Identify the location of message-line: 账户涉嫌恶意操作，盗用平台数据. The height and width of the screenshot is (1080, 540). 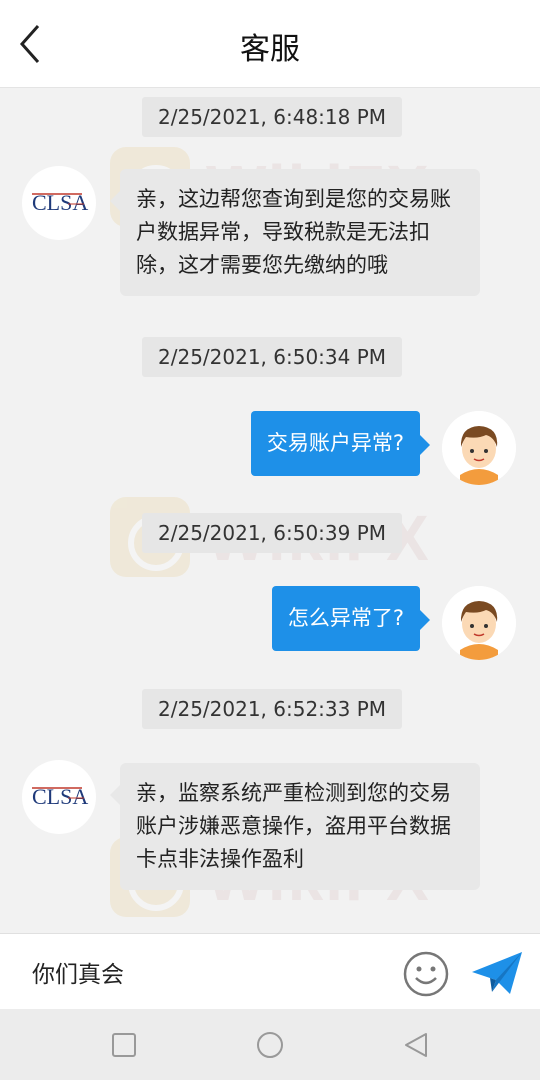
(293, 826).